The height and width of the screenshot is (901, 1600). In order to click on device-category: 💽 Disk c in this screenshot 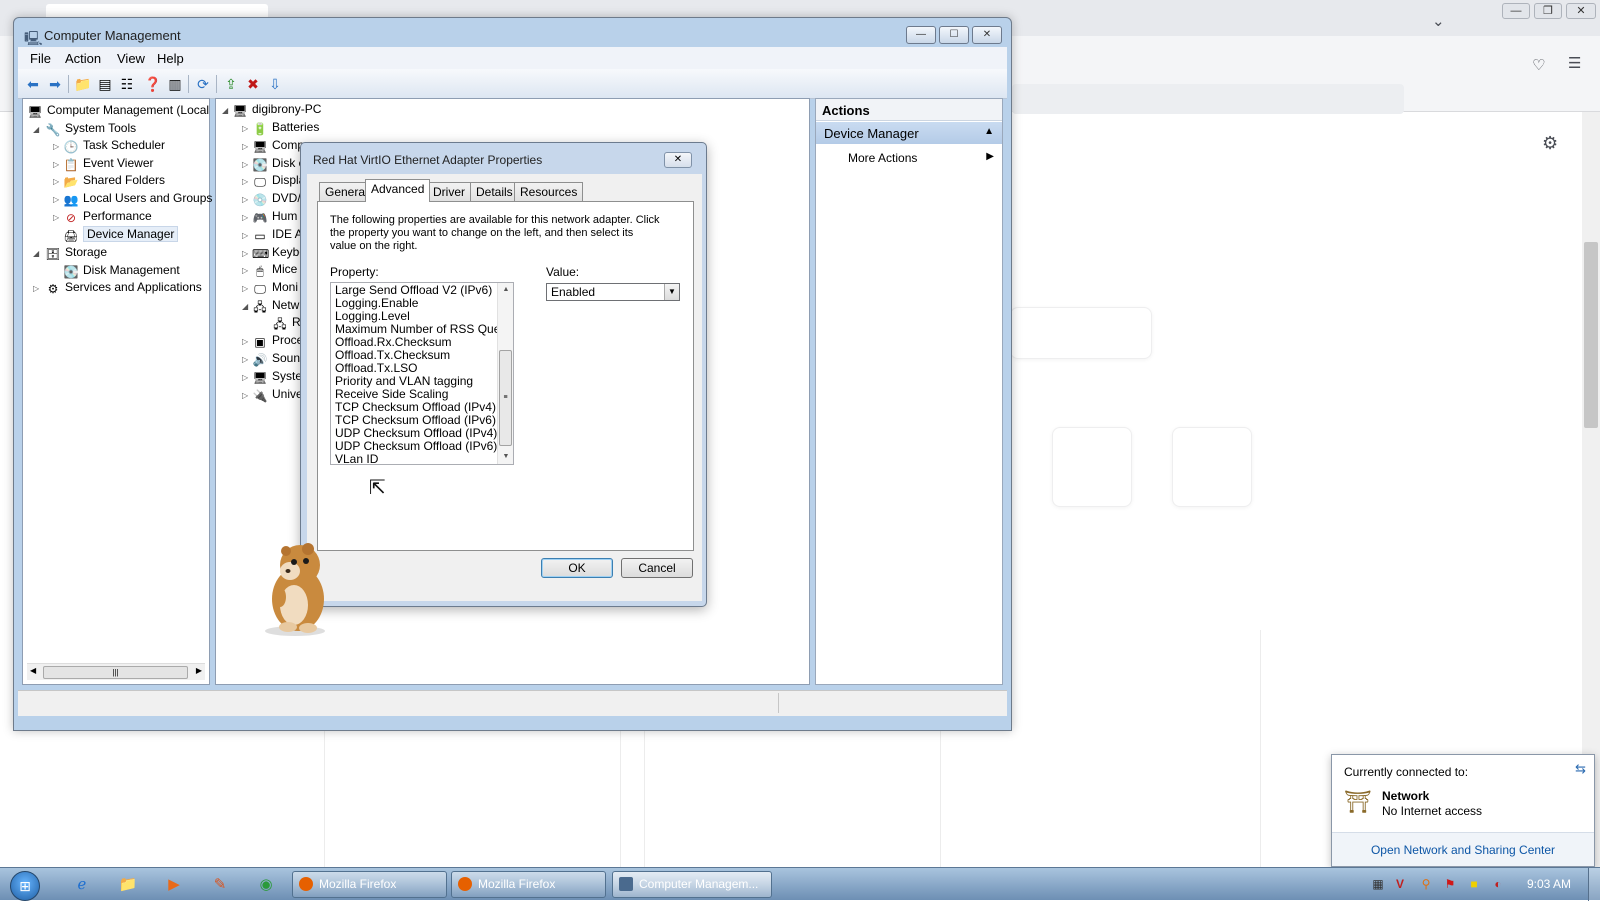, I will do `click(278, 163)`.